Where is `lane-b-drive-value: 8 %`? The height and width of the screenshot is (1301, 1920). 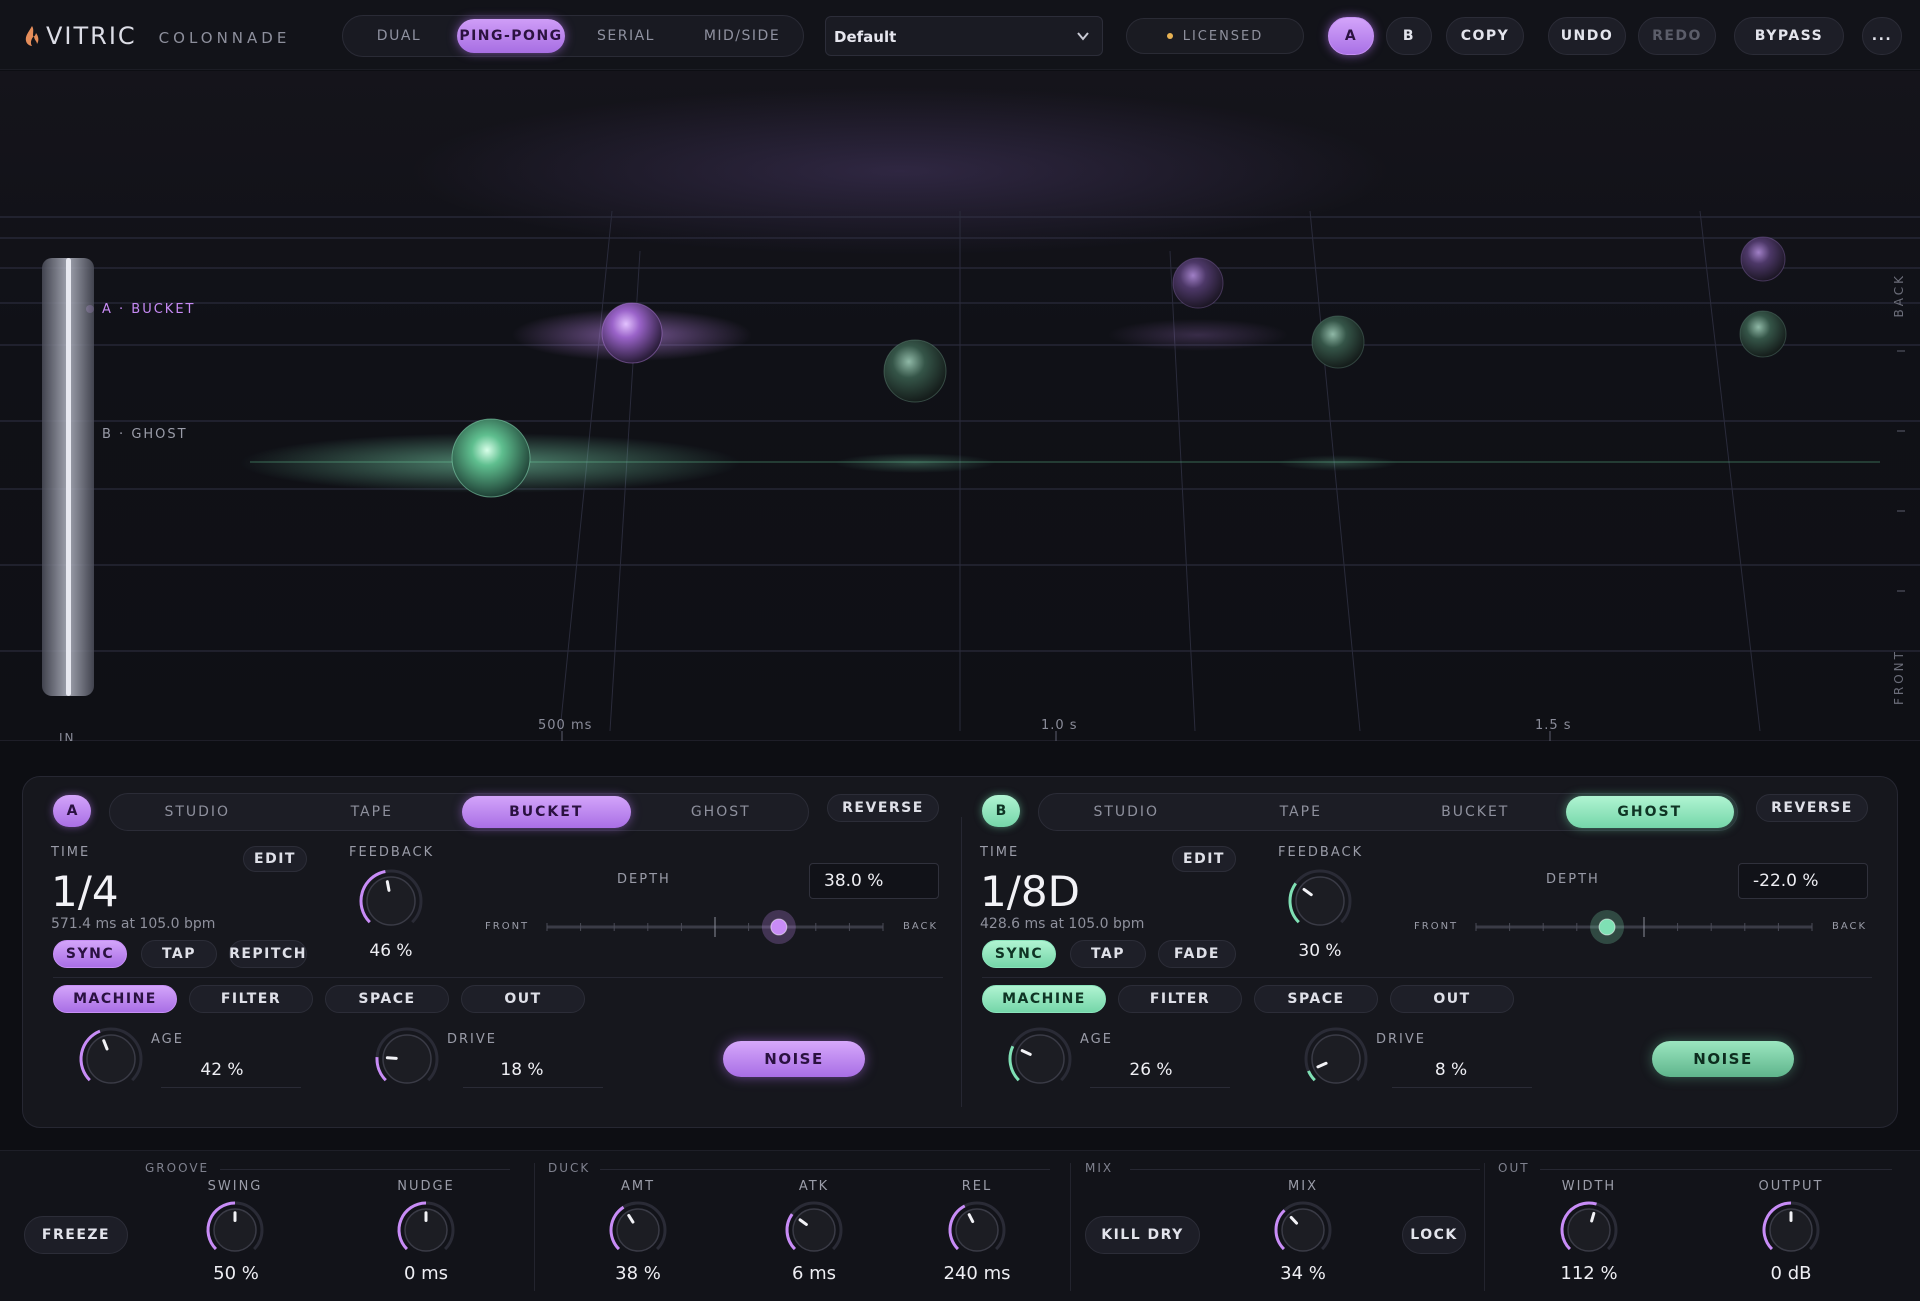 lane-b-drive-value: 8 % is located at coordinates (1451, 1070).